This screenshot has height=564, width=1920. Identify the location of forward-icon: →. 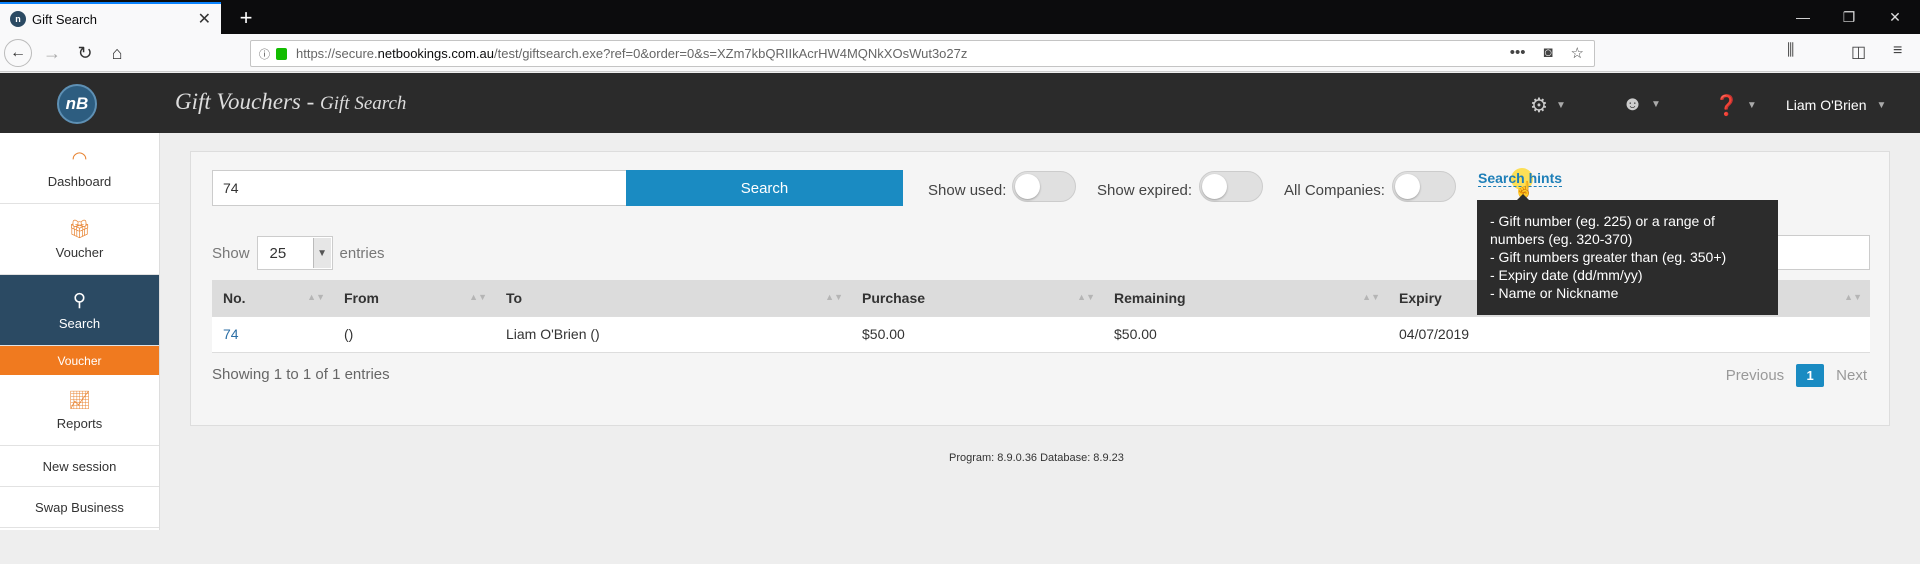
(52, 53).